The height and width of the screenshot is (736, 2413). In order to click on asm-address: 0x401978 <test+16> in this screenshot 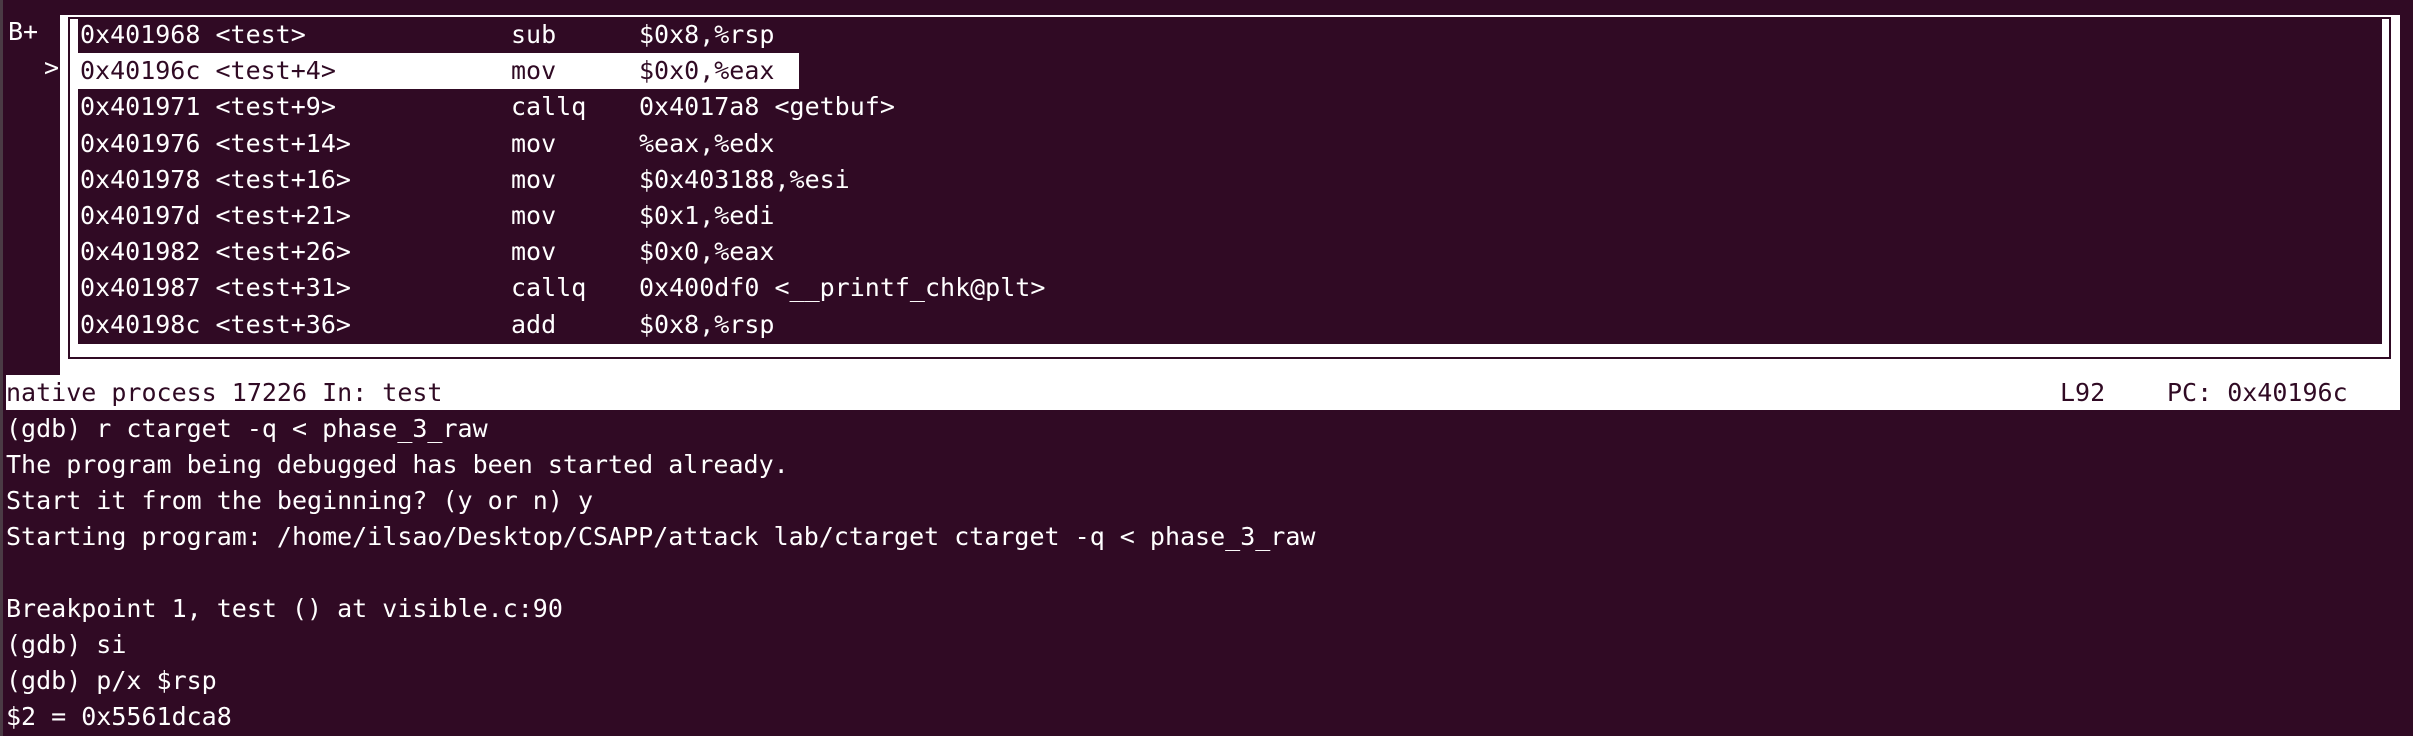, I will do `click(215, 179)`.